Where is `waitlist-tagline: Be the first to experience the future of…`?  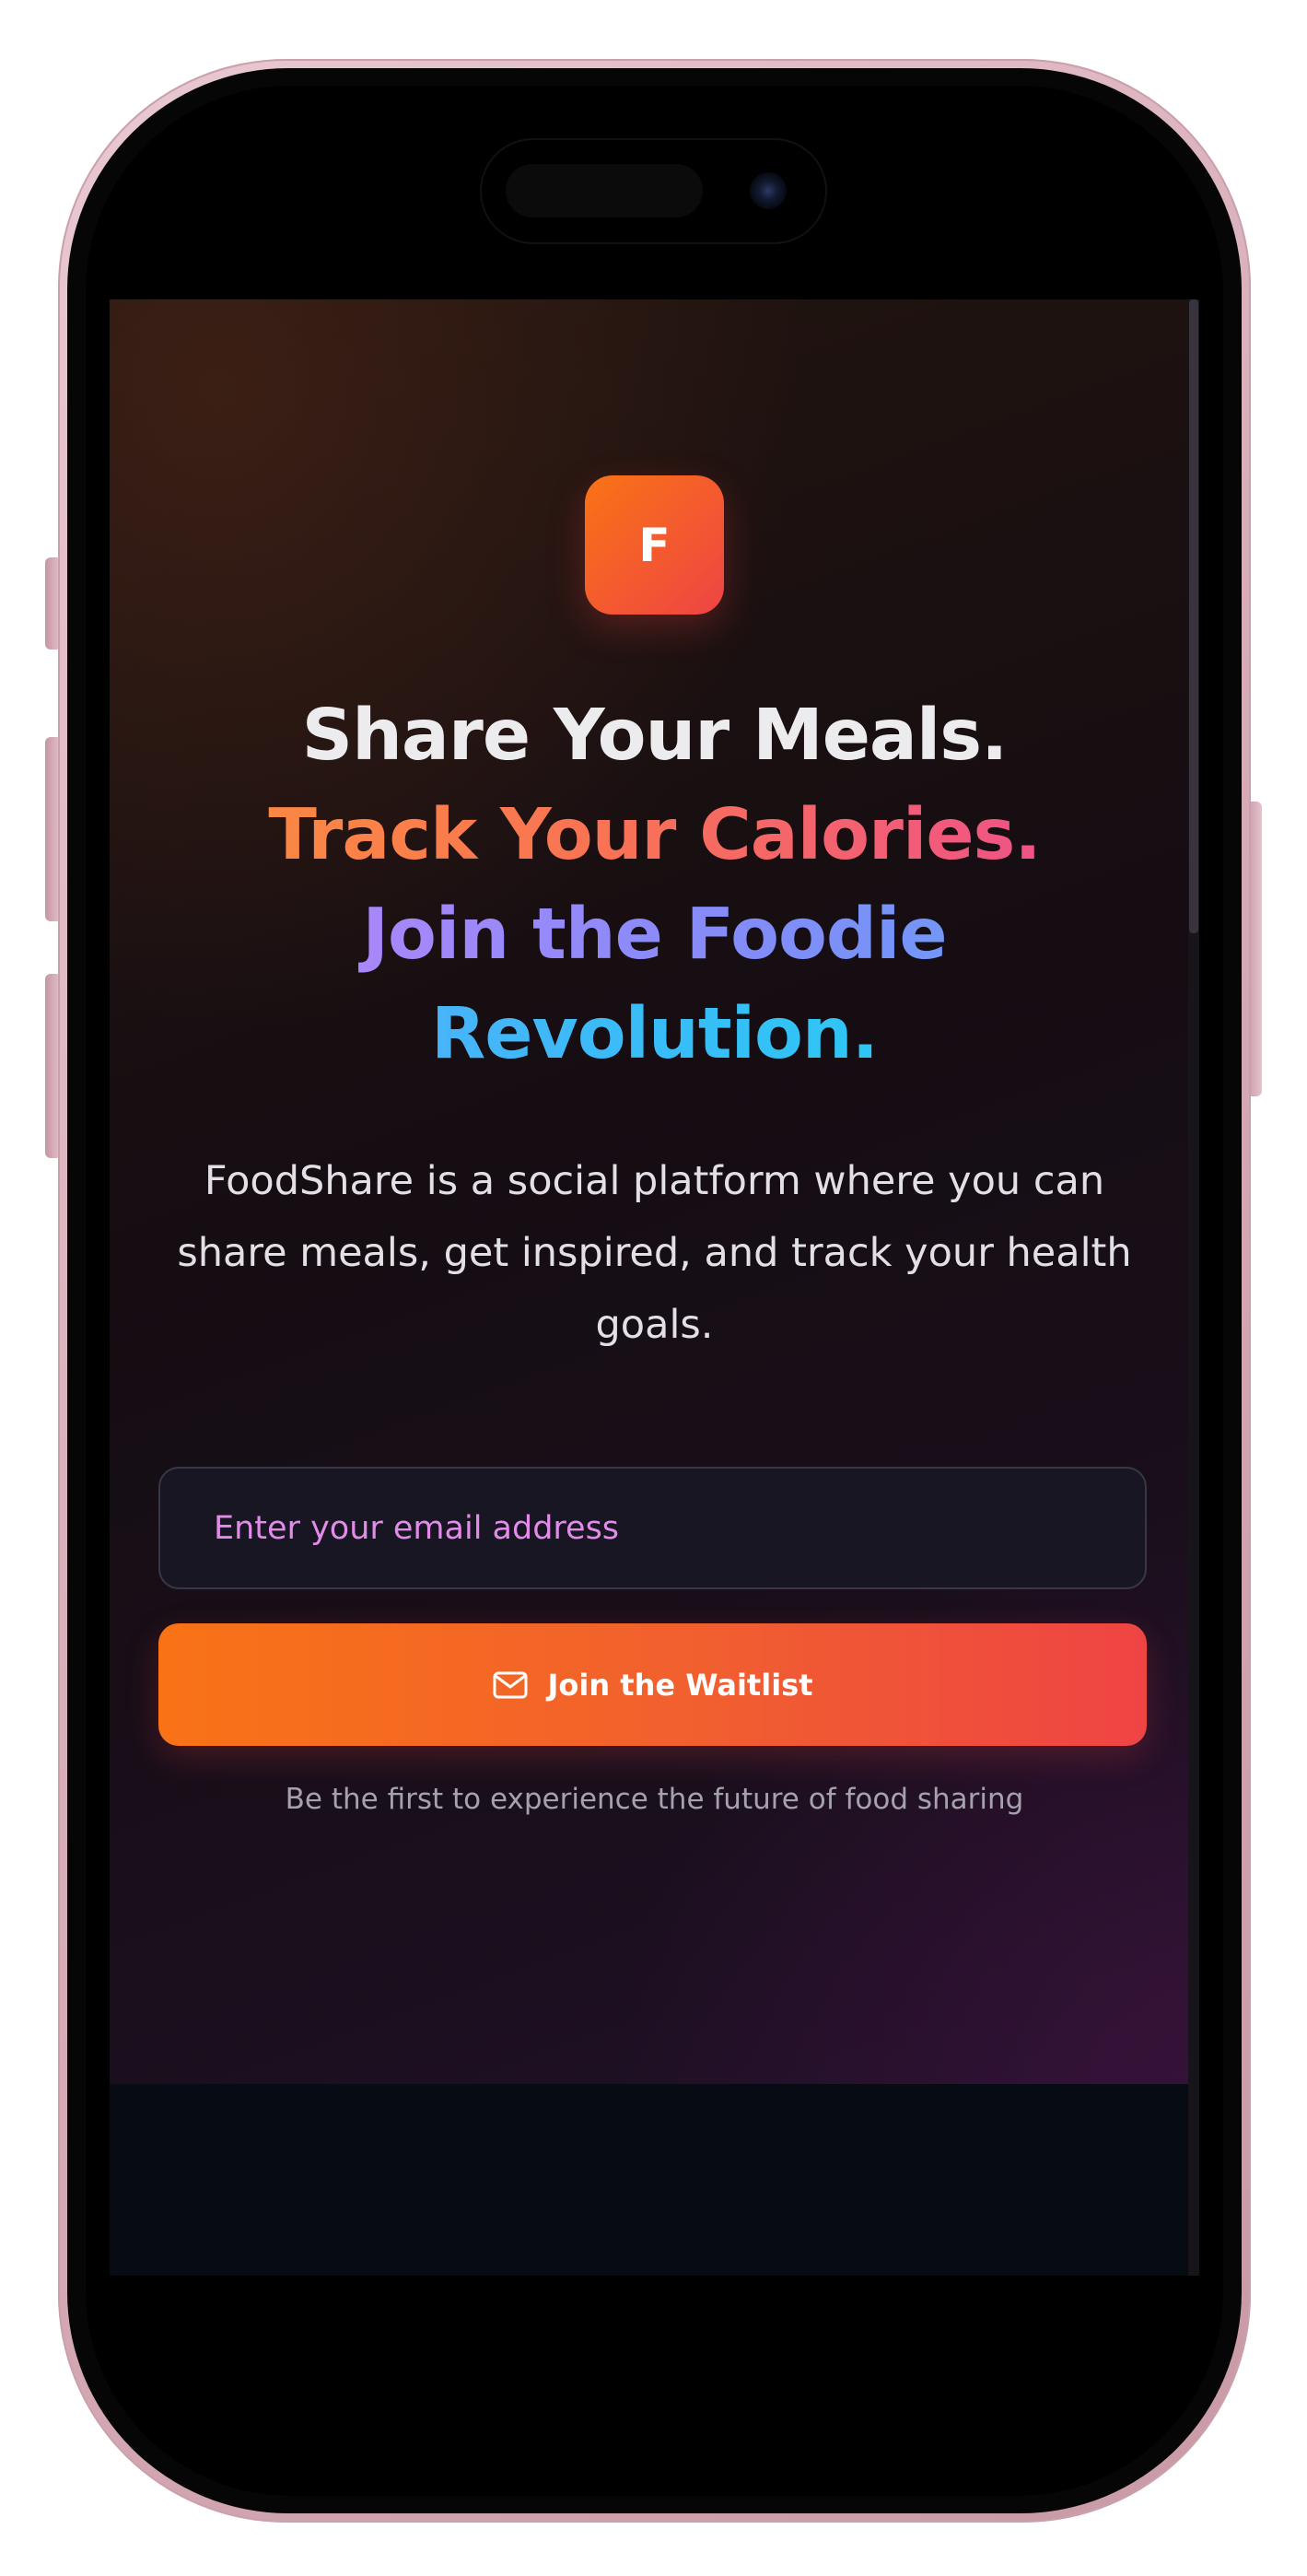
waitlist-tagline: Be the first to experience the future of… is located at coordinates (654, 1799).